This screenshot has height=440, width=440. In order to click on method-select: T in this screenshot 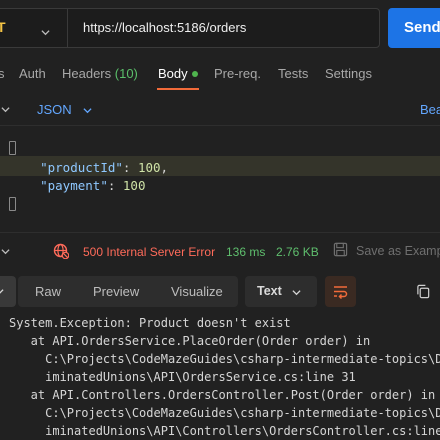, I will do `click(3, 27)`.